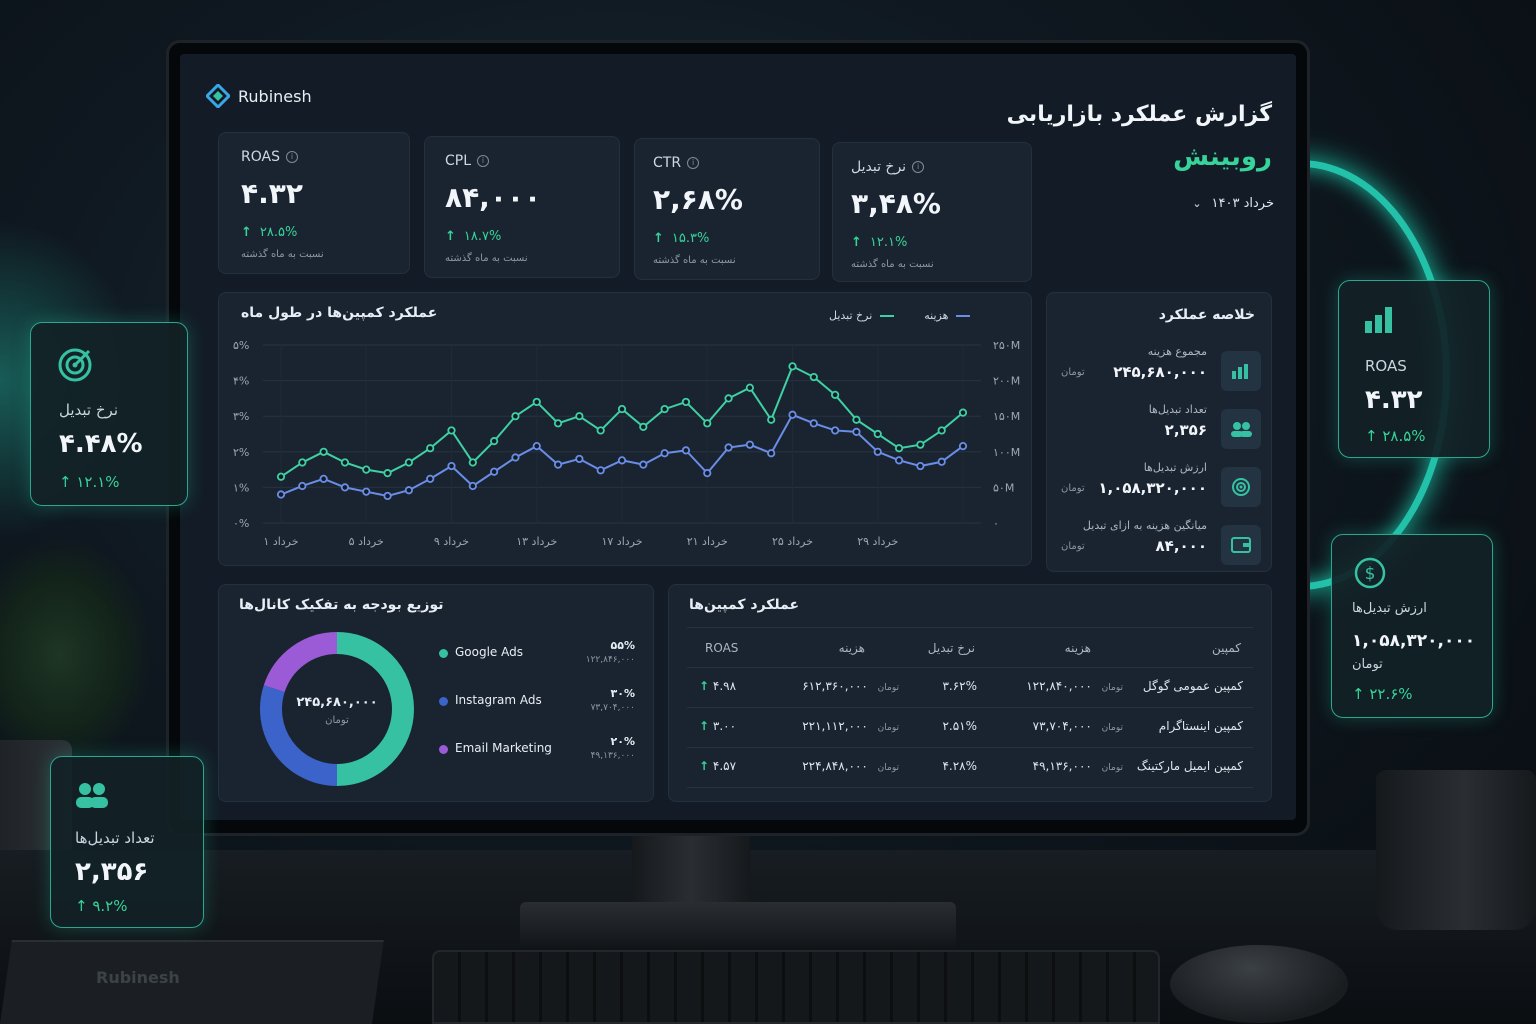 The width and height of the screenshot is (1536, 1024). I want to click on legend-dot, so click(443, 653).